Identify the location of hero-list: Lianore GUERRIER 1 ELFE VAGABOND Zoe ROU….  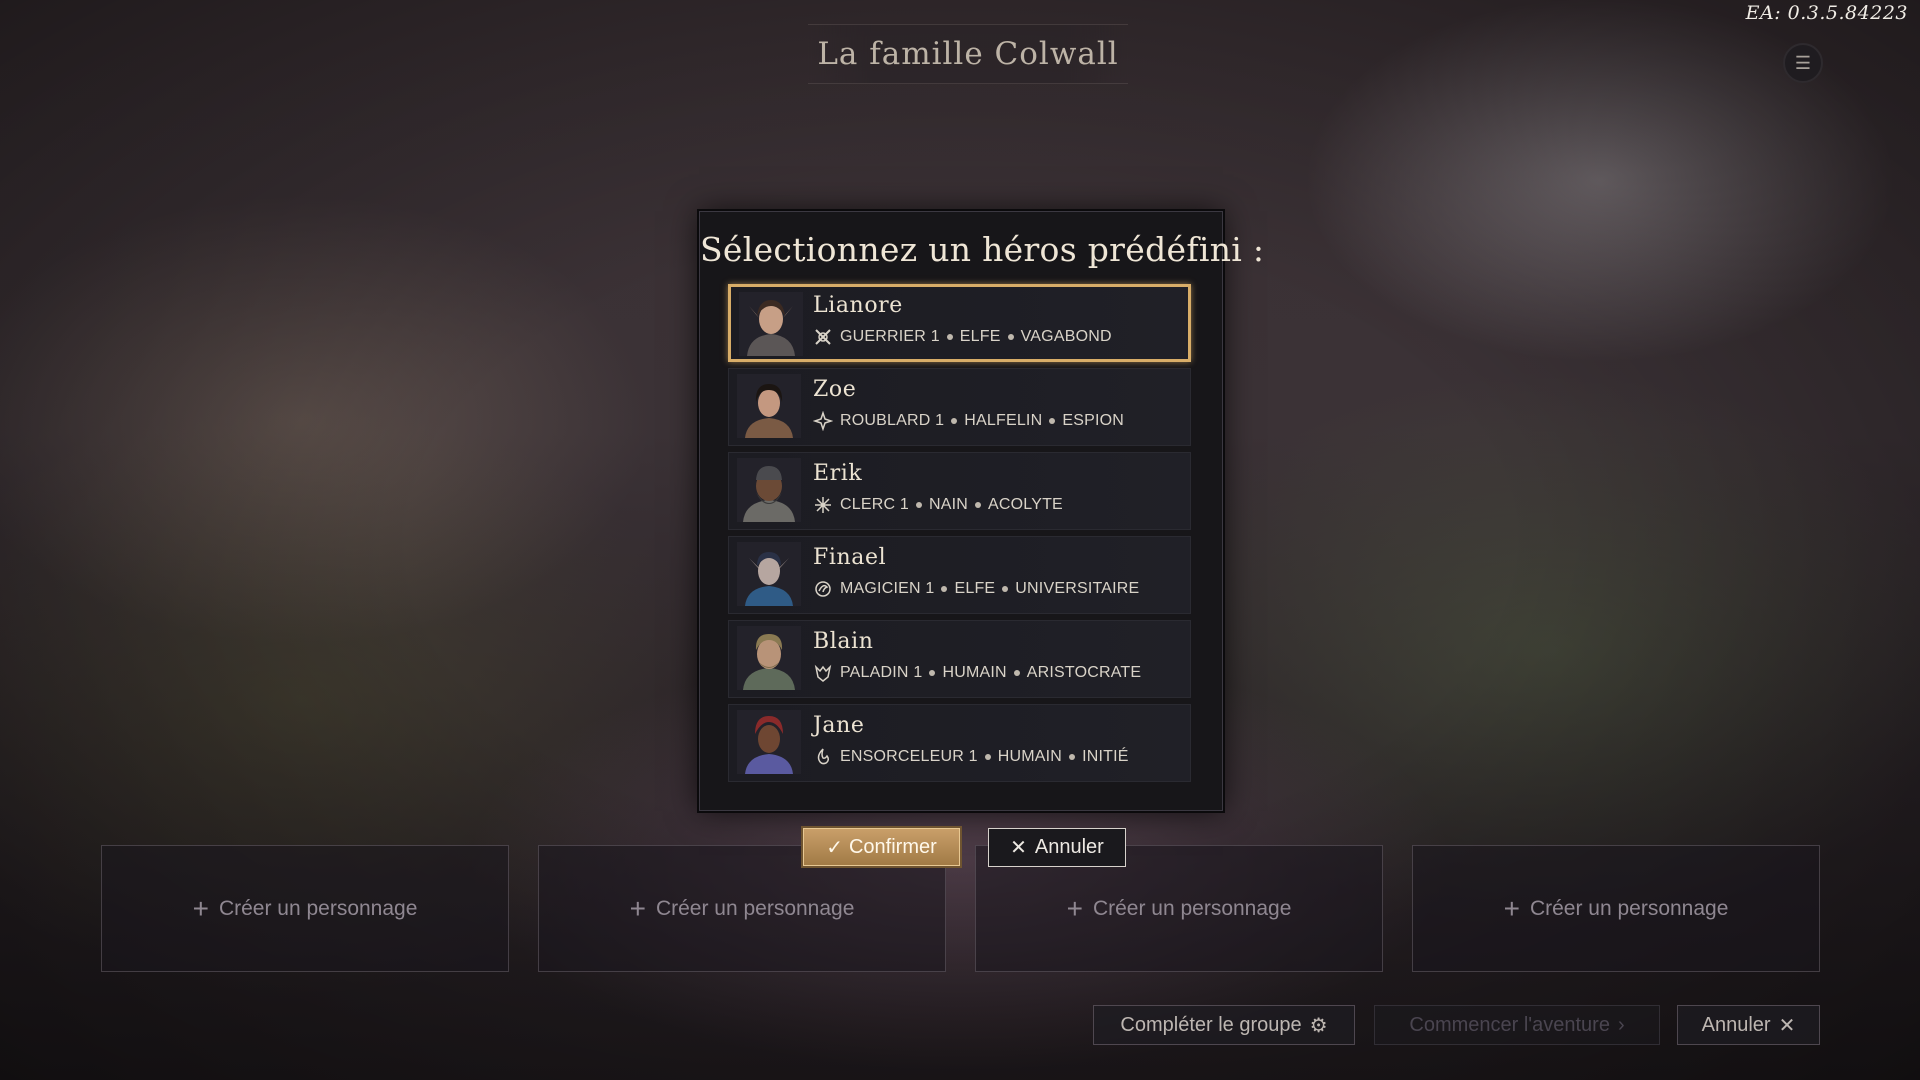
(959, 536).